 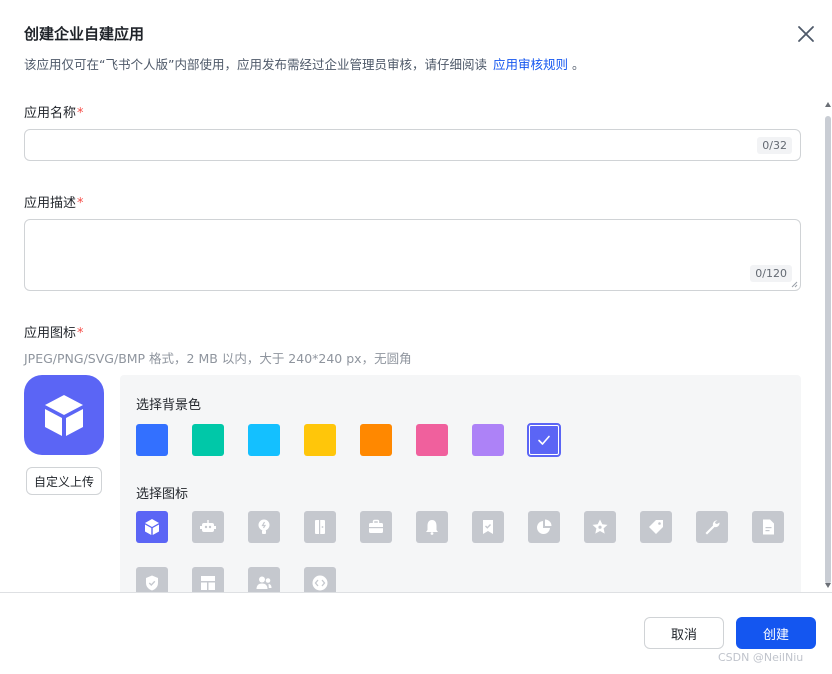 What do you see at coordinates (169, 405) in the screenshot?
I see `bg-color-label: 选择背景色` at bounding box center [169, 405].